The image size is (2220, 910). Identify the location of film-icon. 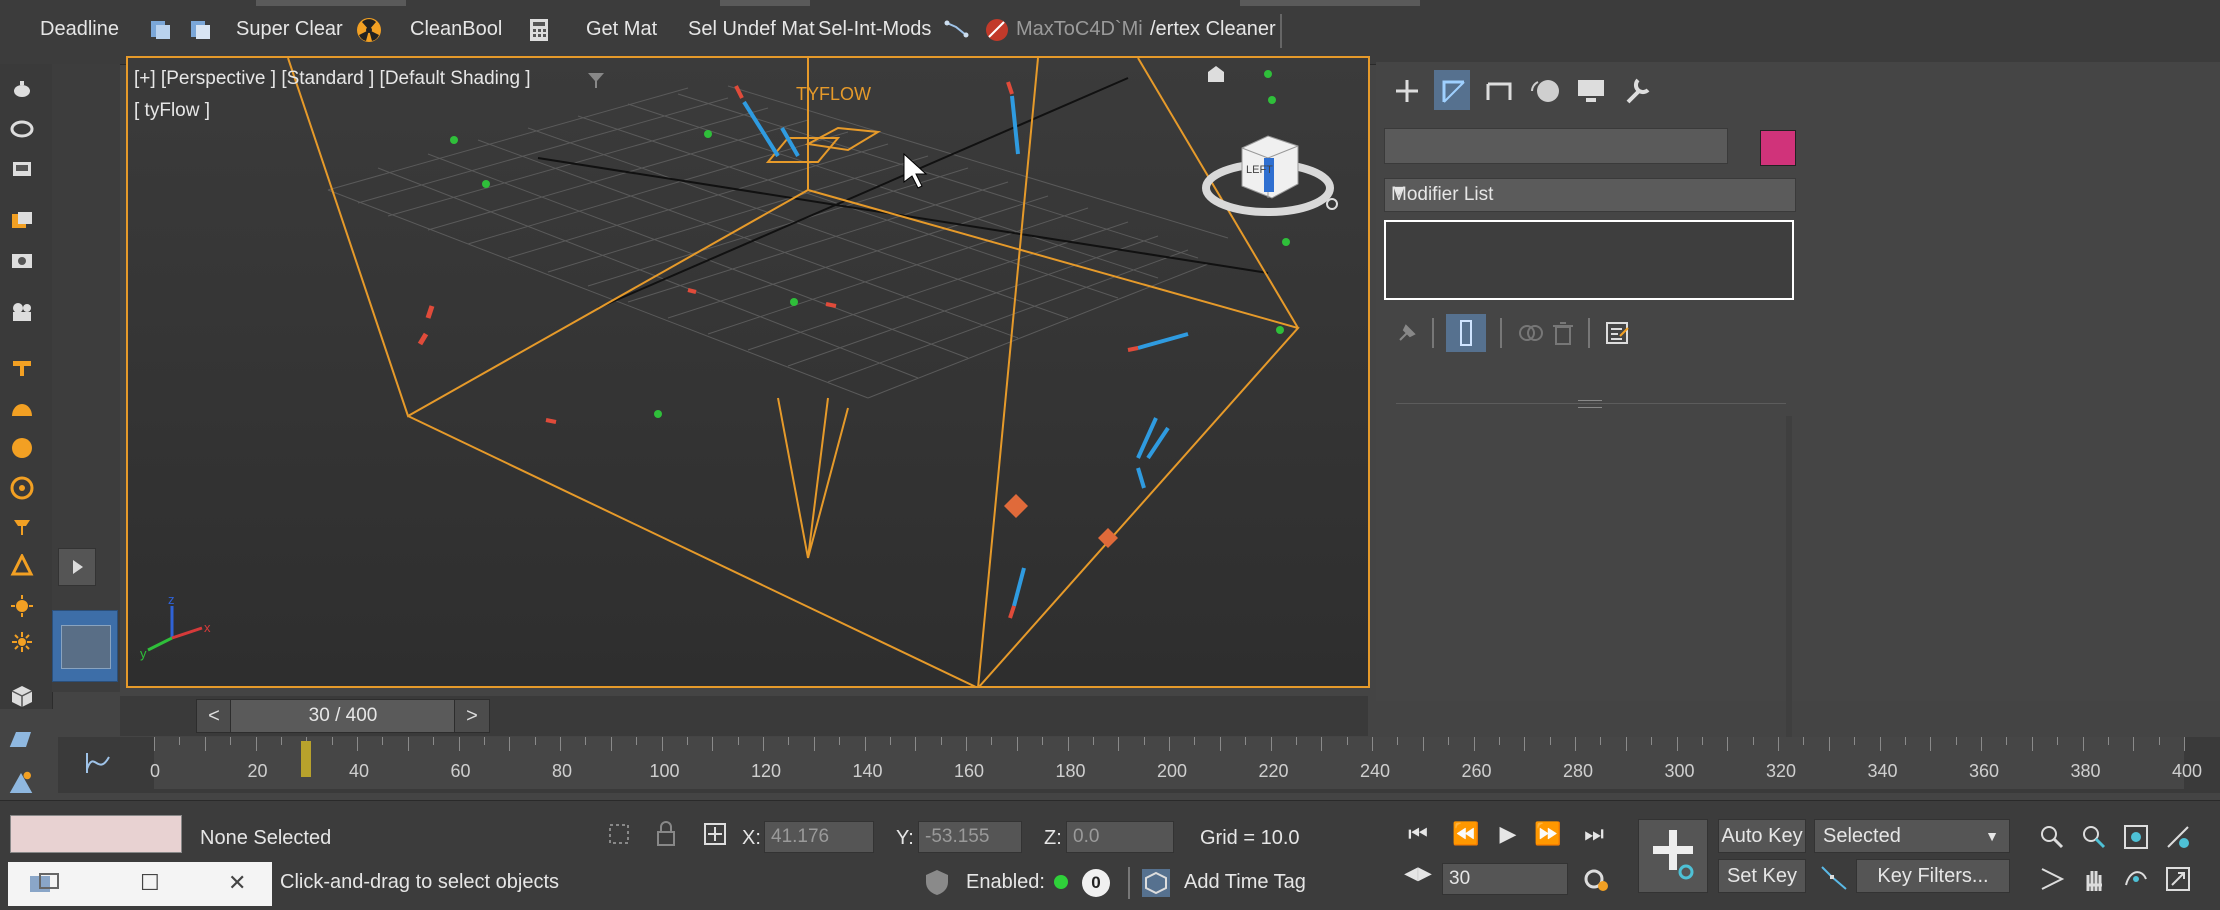
(22, 312).